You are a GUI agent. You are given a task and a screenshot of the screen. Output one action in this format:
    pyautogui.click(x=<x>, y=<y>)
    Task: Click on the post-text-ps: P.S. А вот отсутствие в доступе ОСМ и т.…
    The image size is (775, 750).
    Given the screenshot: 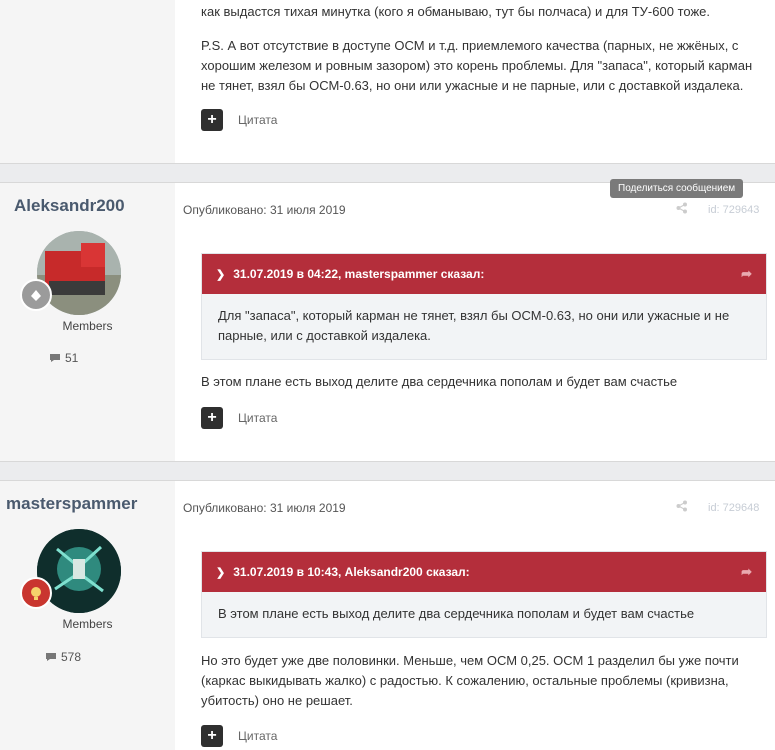 What is the action you would take?
    pyautogui.click(x=477, y=65)
    